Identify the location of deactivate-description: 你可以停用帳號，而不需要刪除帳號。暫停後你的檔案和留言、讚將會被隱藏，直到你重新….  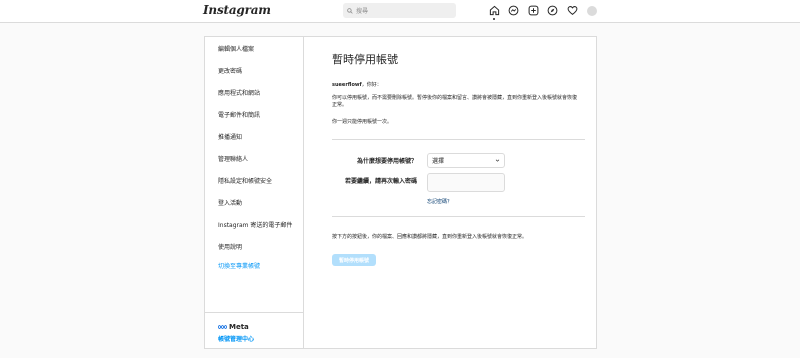
(455, 101).